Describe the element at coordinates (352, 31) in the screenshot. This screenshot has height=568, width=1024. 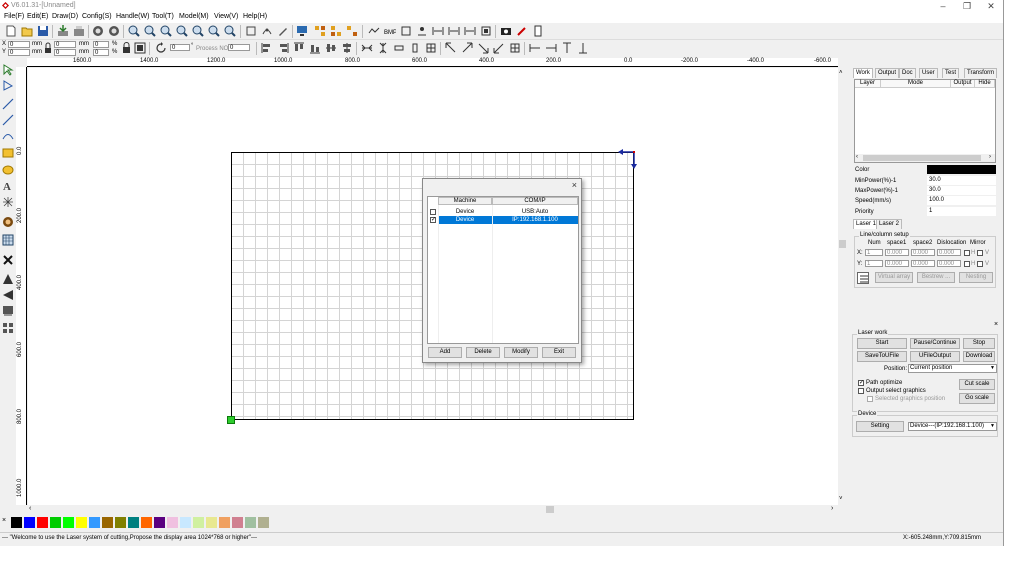
I see `array-multi-icon` at that location.